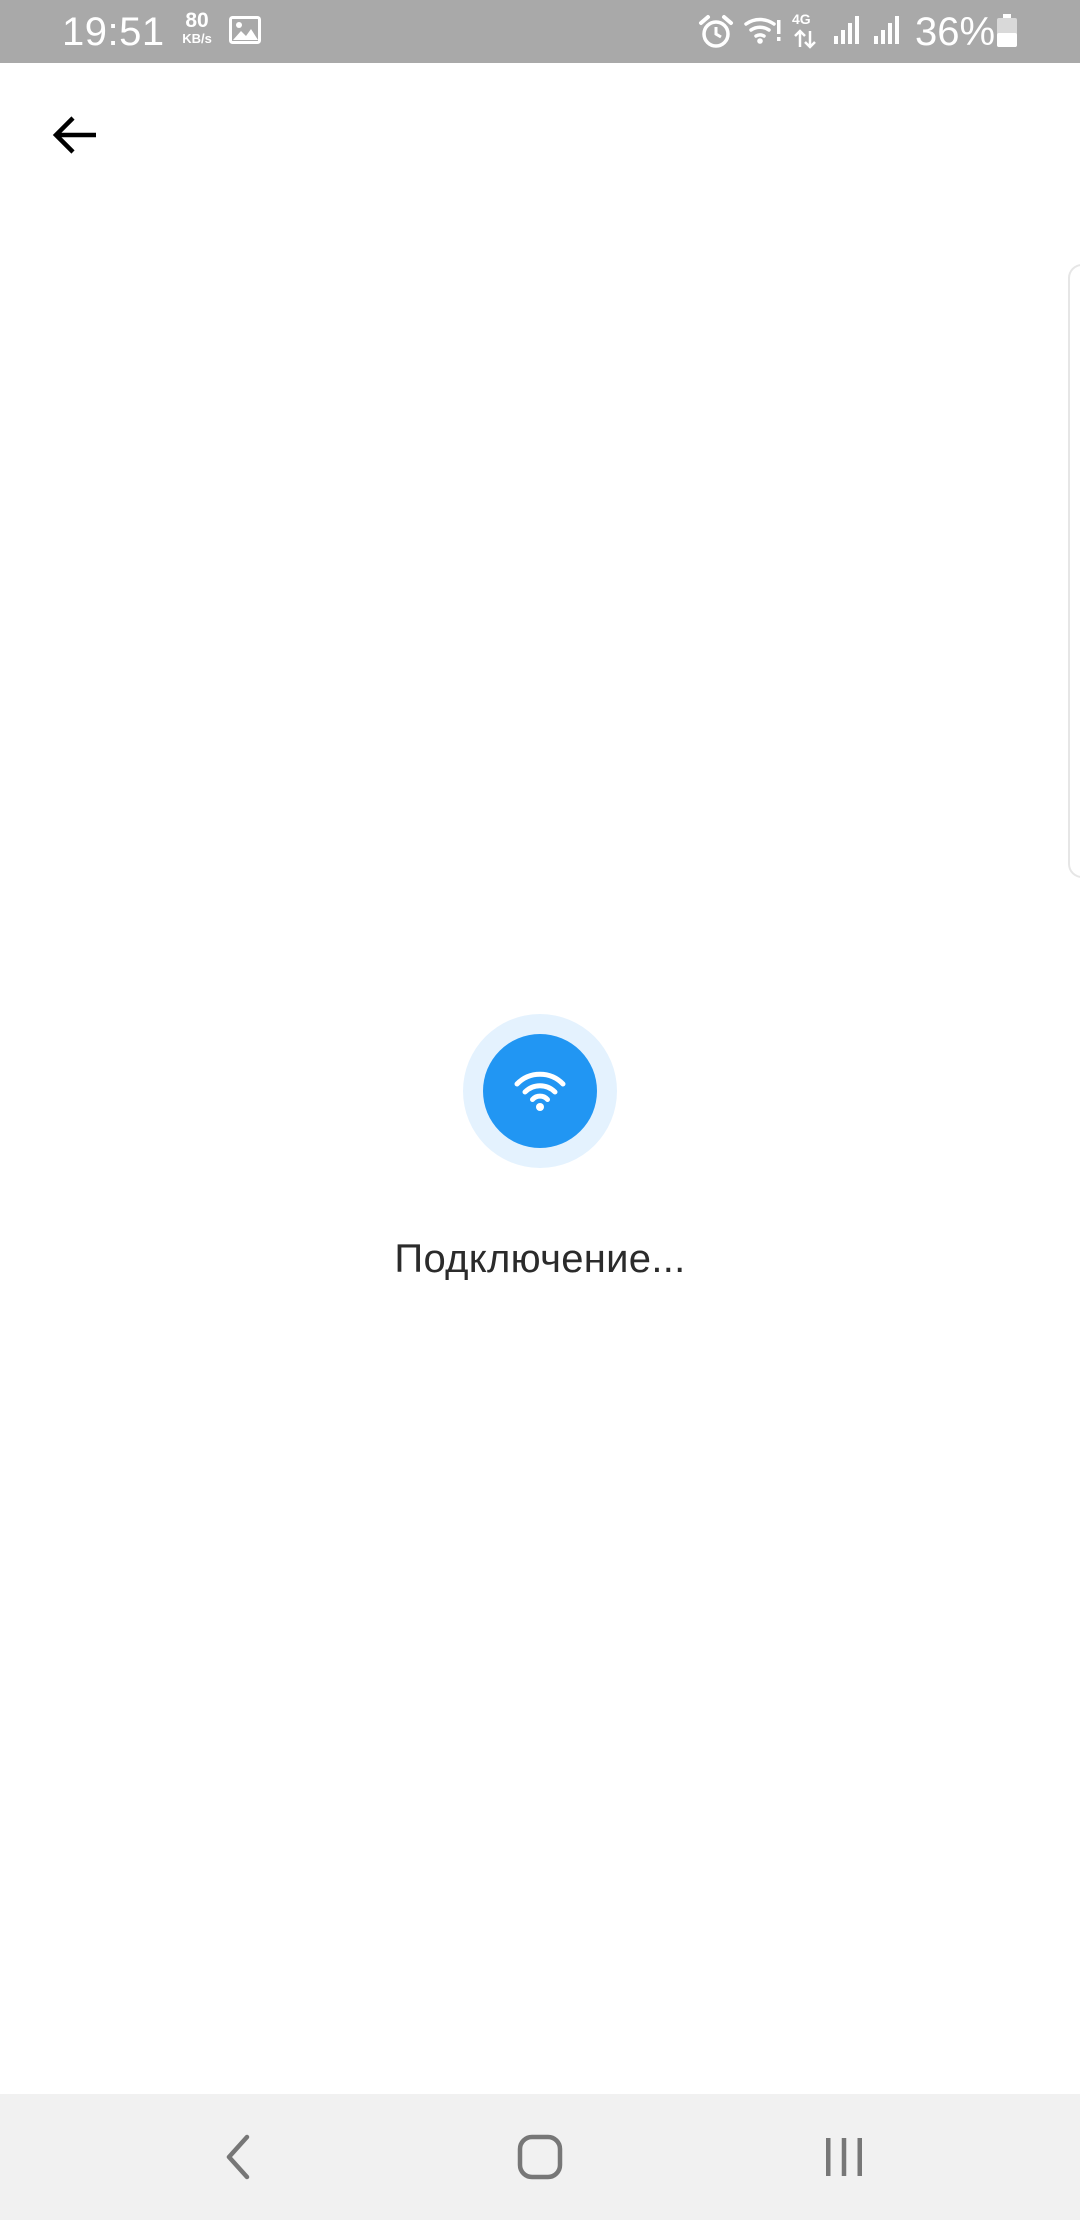 Image resolution: width=1080 pixels, height=2220 pixels. I want to click on nav-home-button, so click(540, 2157).